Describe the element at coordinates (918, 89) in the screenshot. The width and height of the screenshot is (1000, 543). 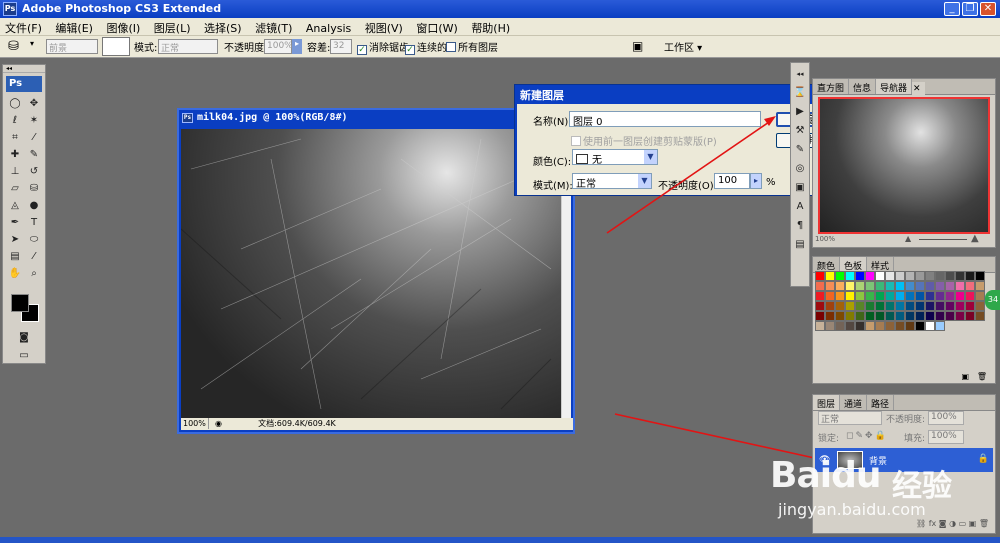
I see `close-icon: ✕` at that location.